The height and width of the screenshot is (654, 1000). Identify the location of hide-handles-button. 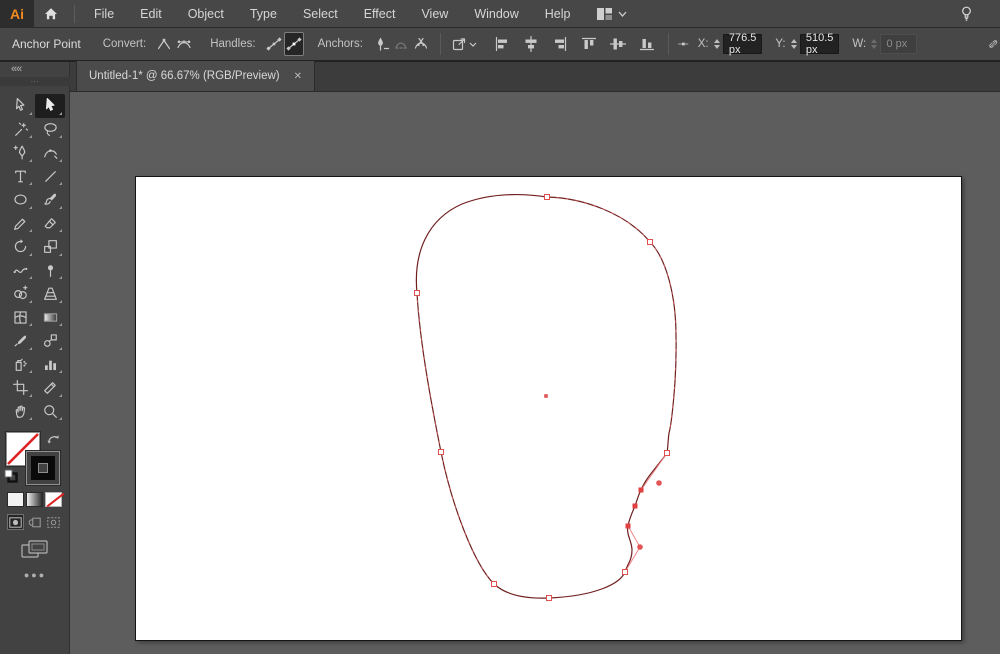
(274, 44).